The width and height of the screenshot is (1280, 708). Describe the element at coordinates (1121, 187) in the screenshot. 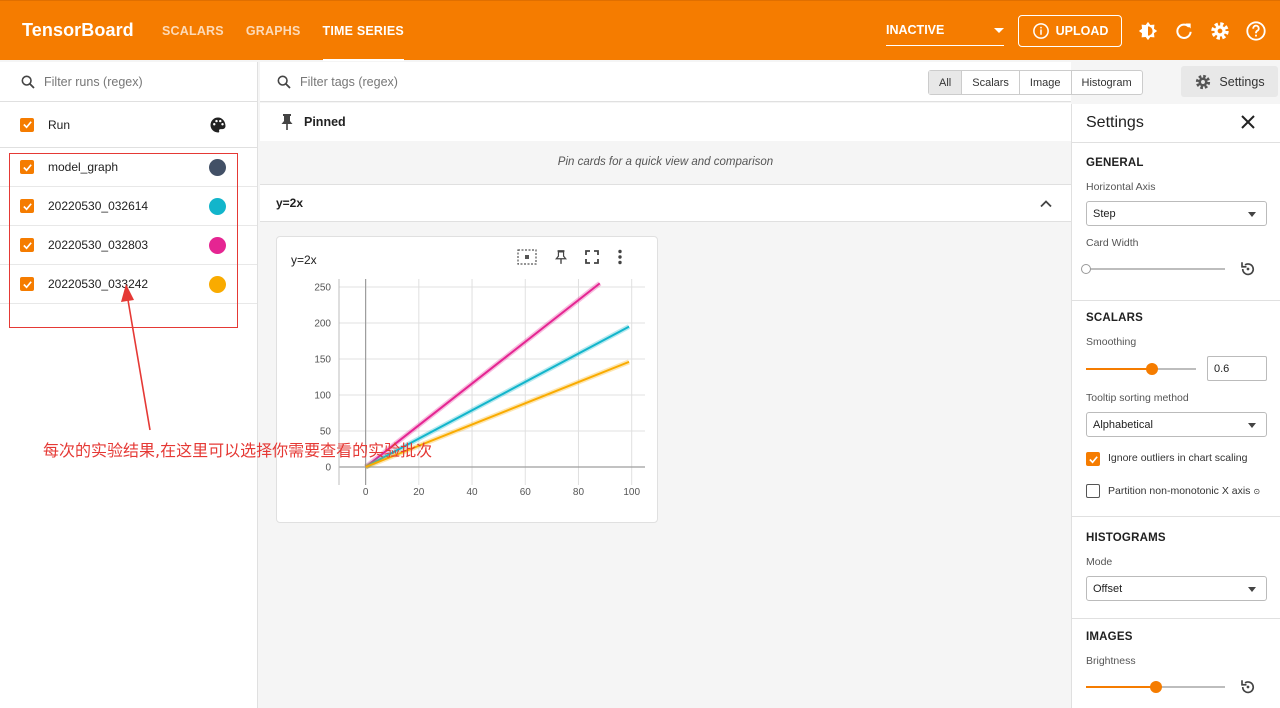

I see `horizontal-axis-label: Horizontal Axis` at that location.